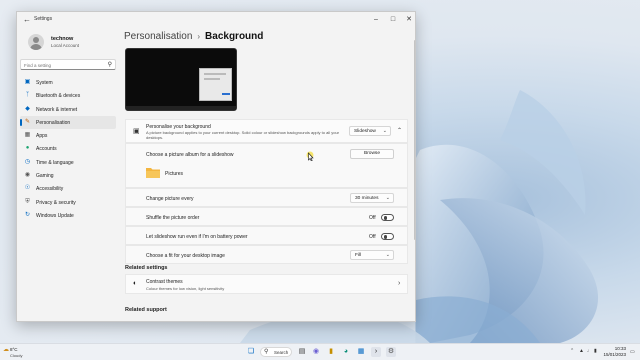  I want to click on accessibility-icon: ☉, so click(27, 188).